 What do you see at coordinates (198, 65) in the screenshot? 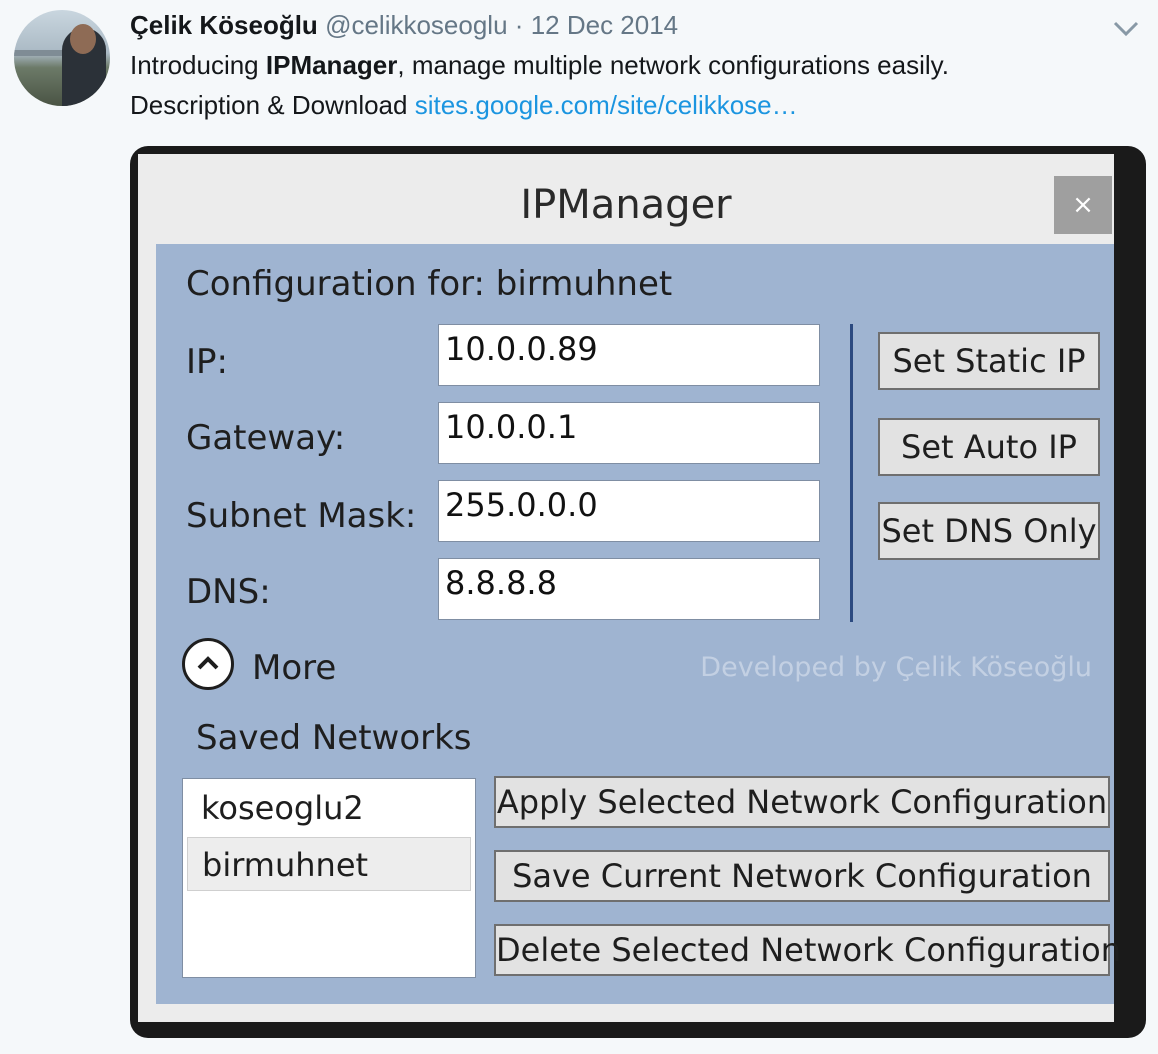
I see `tweet-text-prefix: Introducing` at bounding box center [198, 65].